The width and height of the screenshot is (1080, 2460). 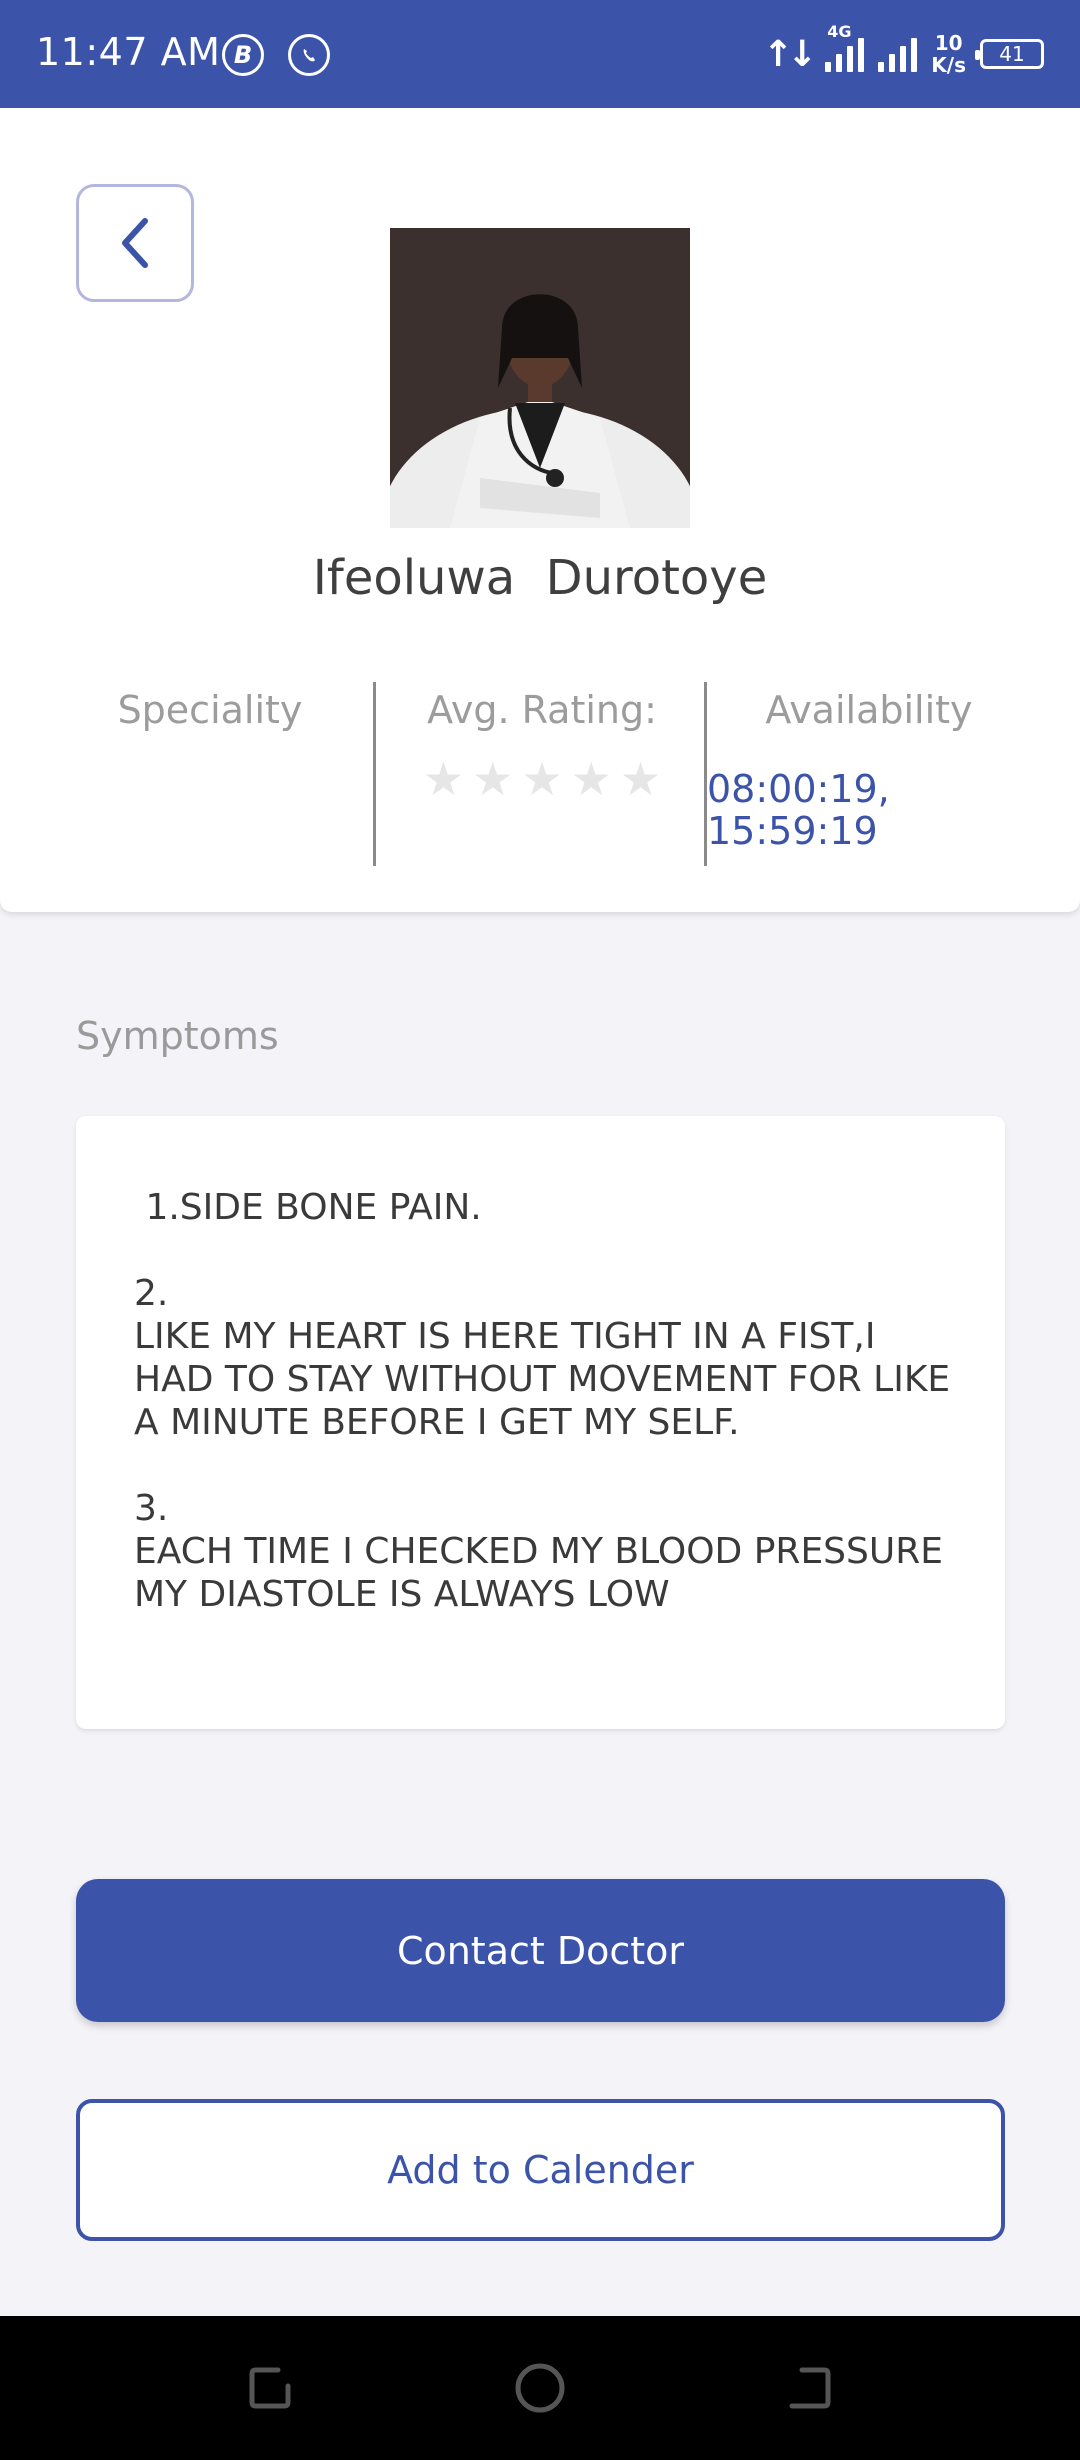 What do you see at coordinates (540, 378) in the screenshot?
I see `doctor-avatar` at bounding box center [540, 378].